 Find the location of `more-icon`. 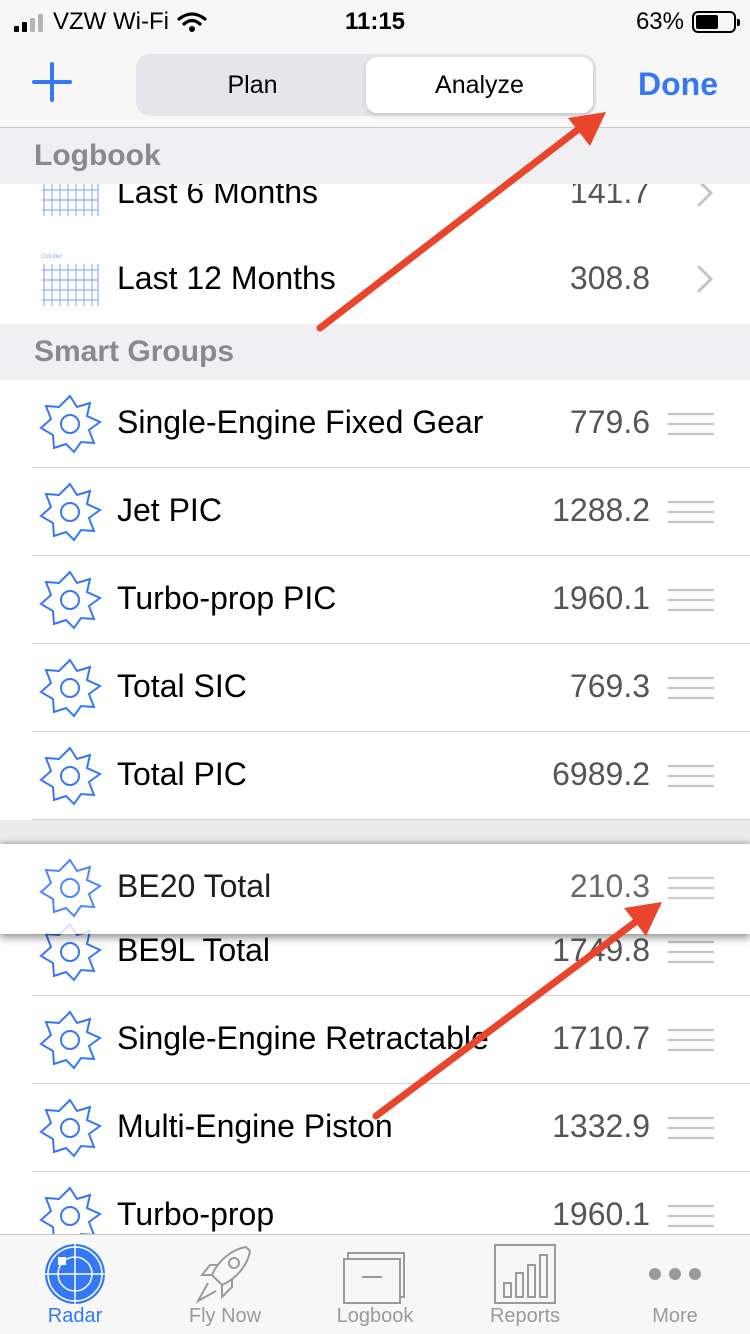

more-icon is located at coordinates (675, 1274).